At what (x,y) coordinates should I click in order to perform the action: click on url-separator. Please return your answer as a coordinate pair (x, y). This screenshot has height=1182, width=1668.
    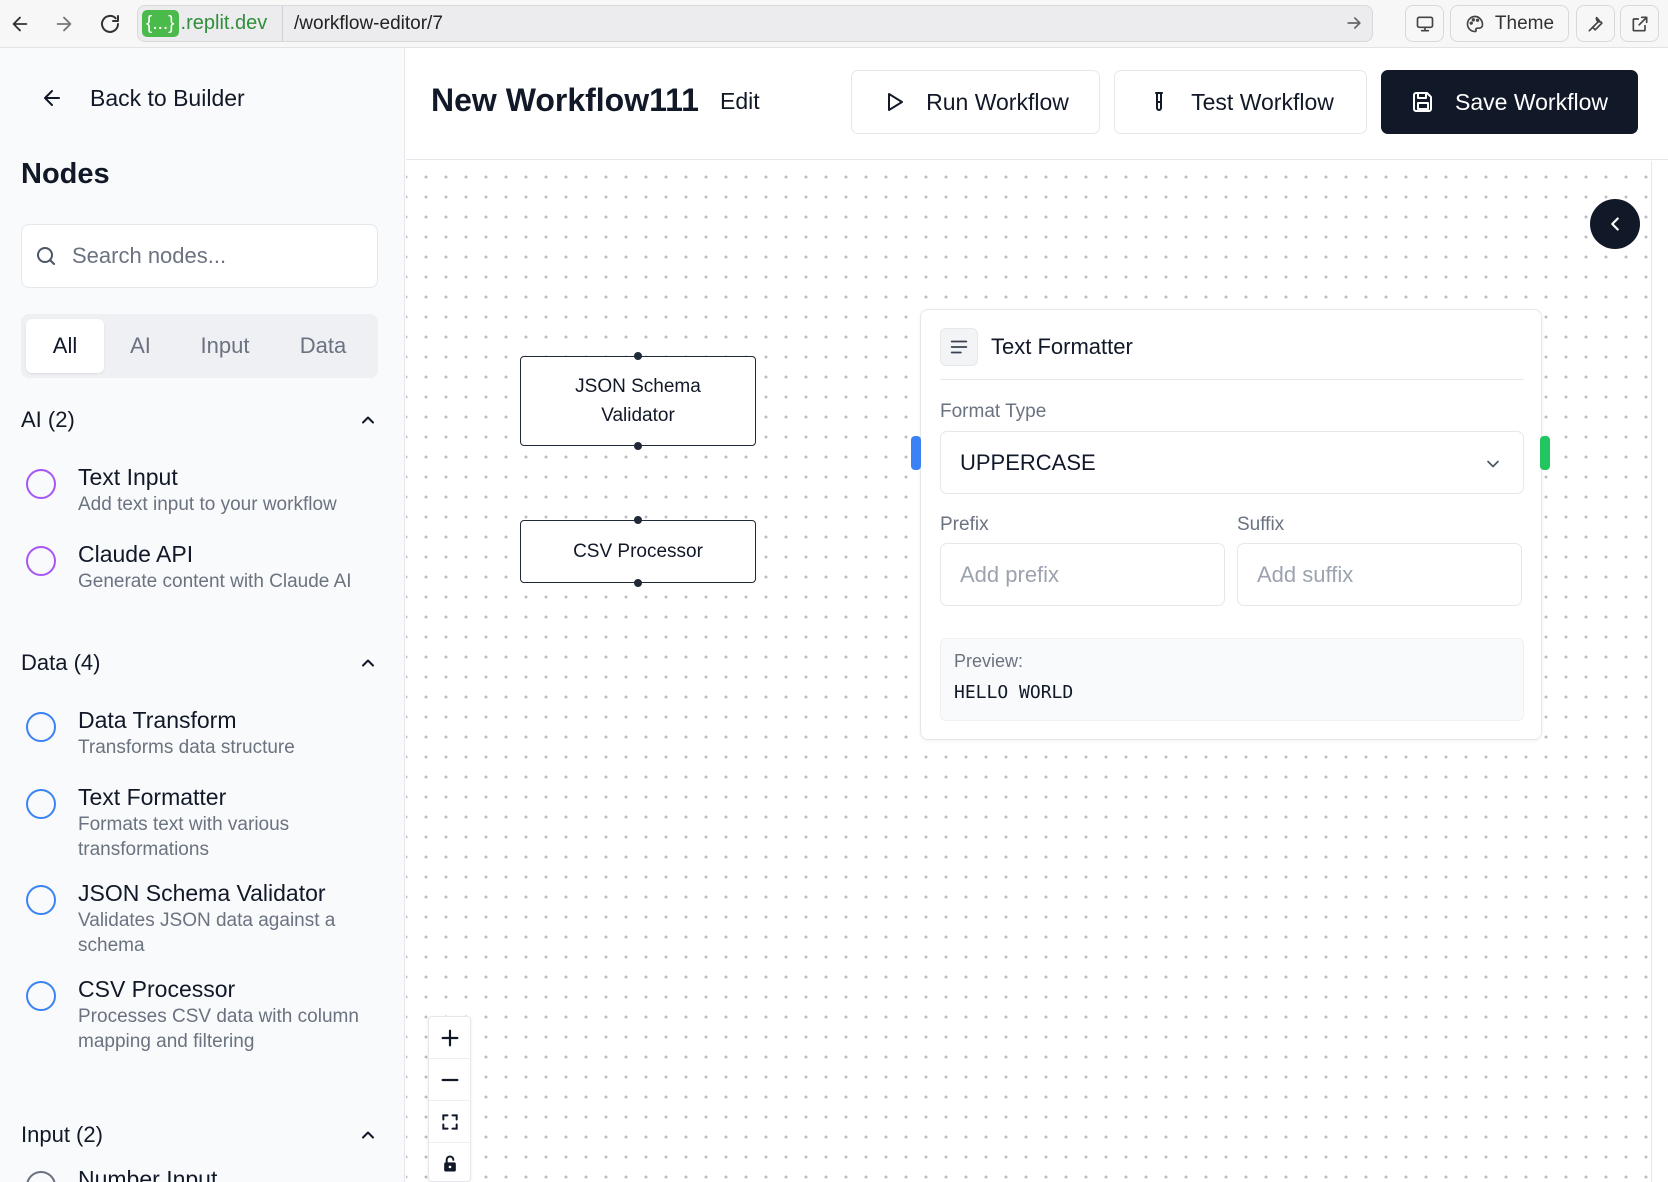
    Looking at the image, I should click on (282, 23).